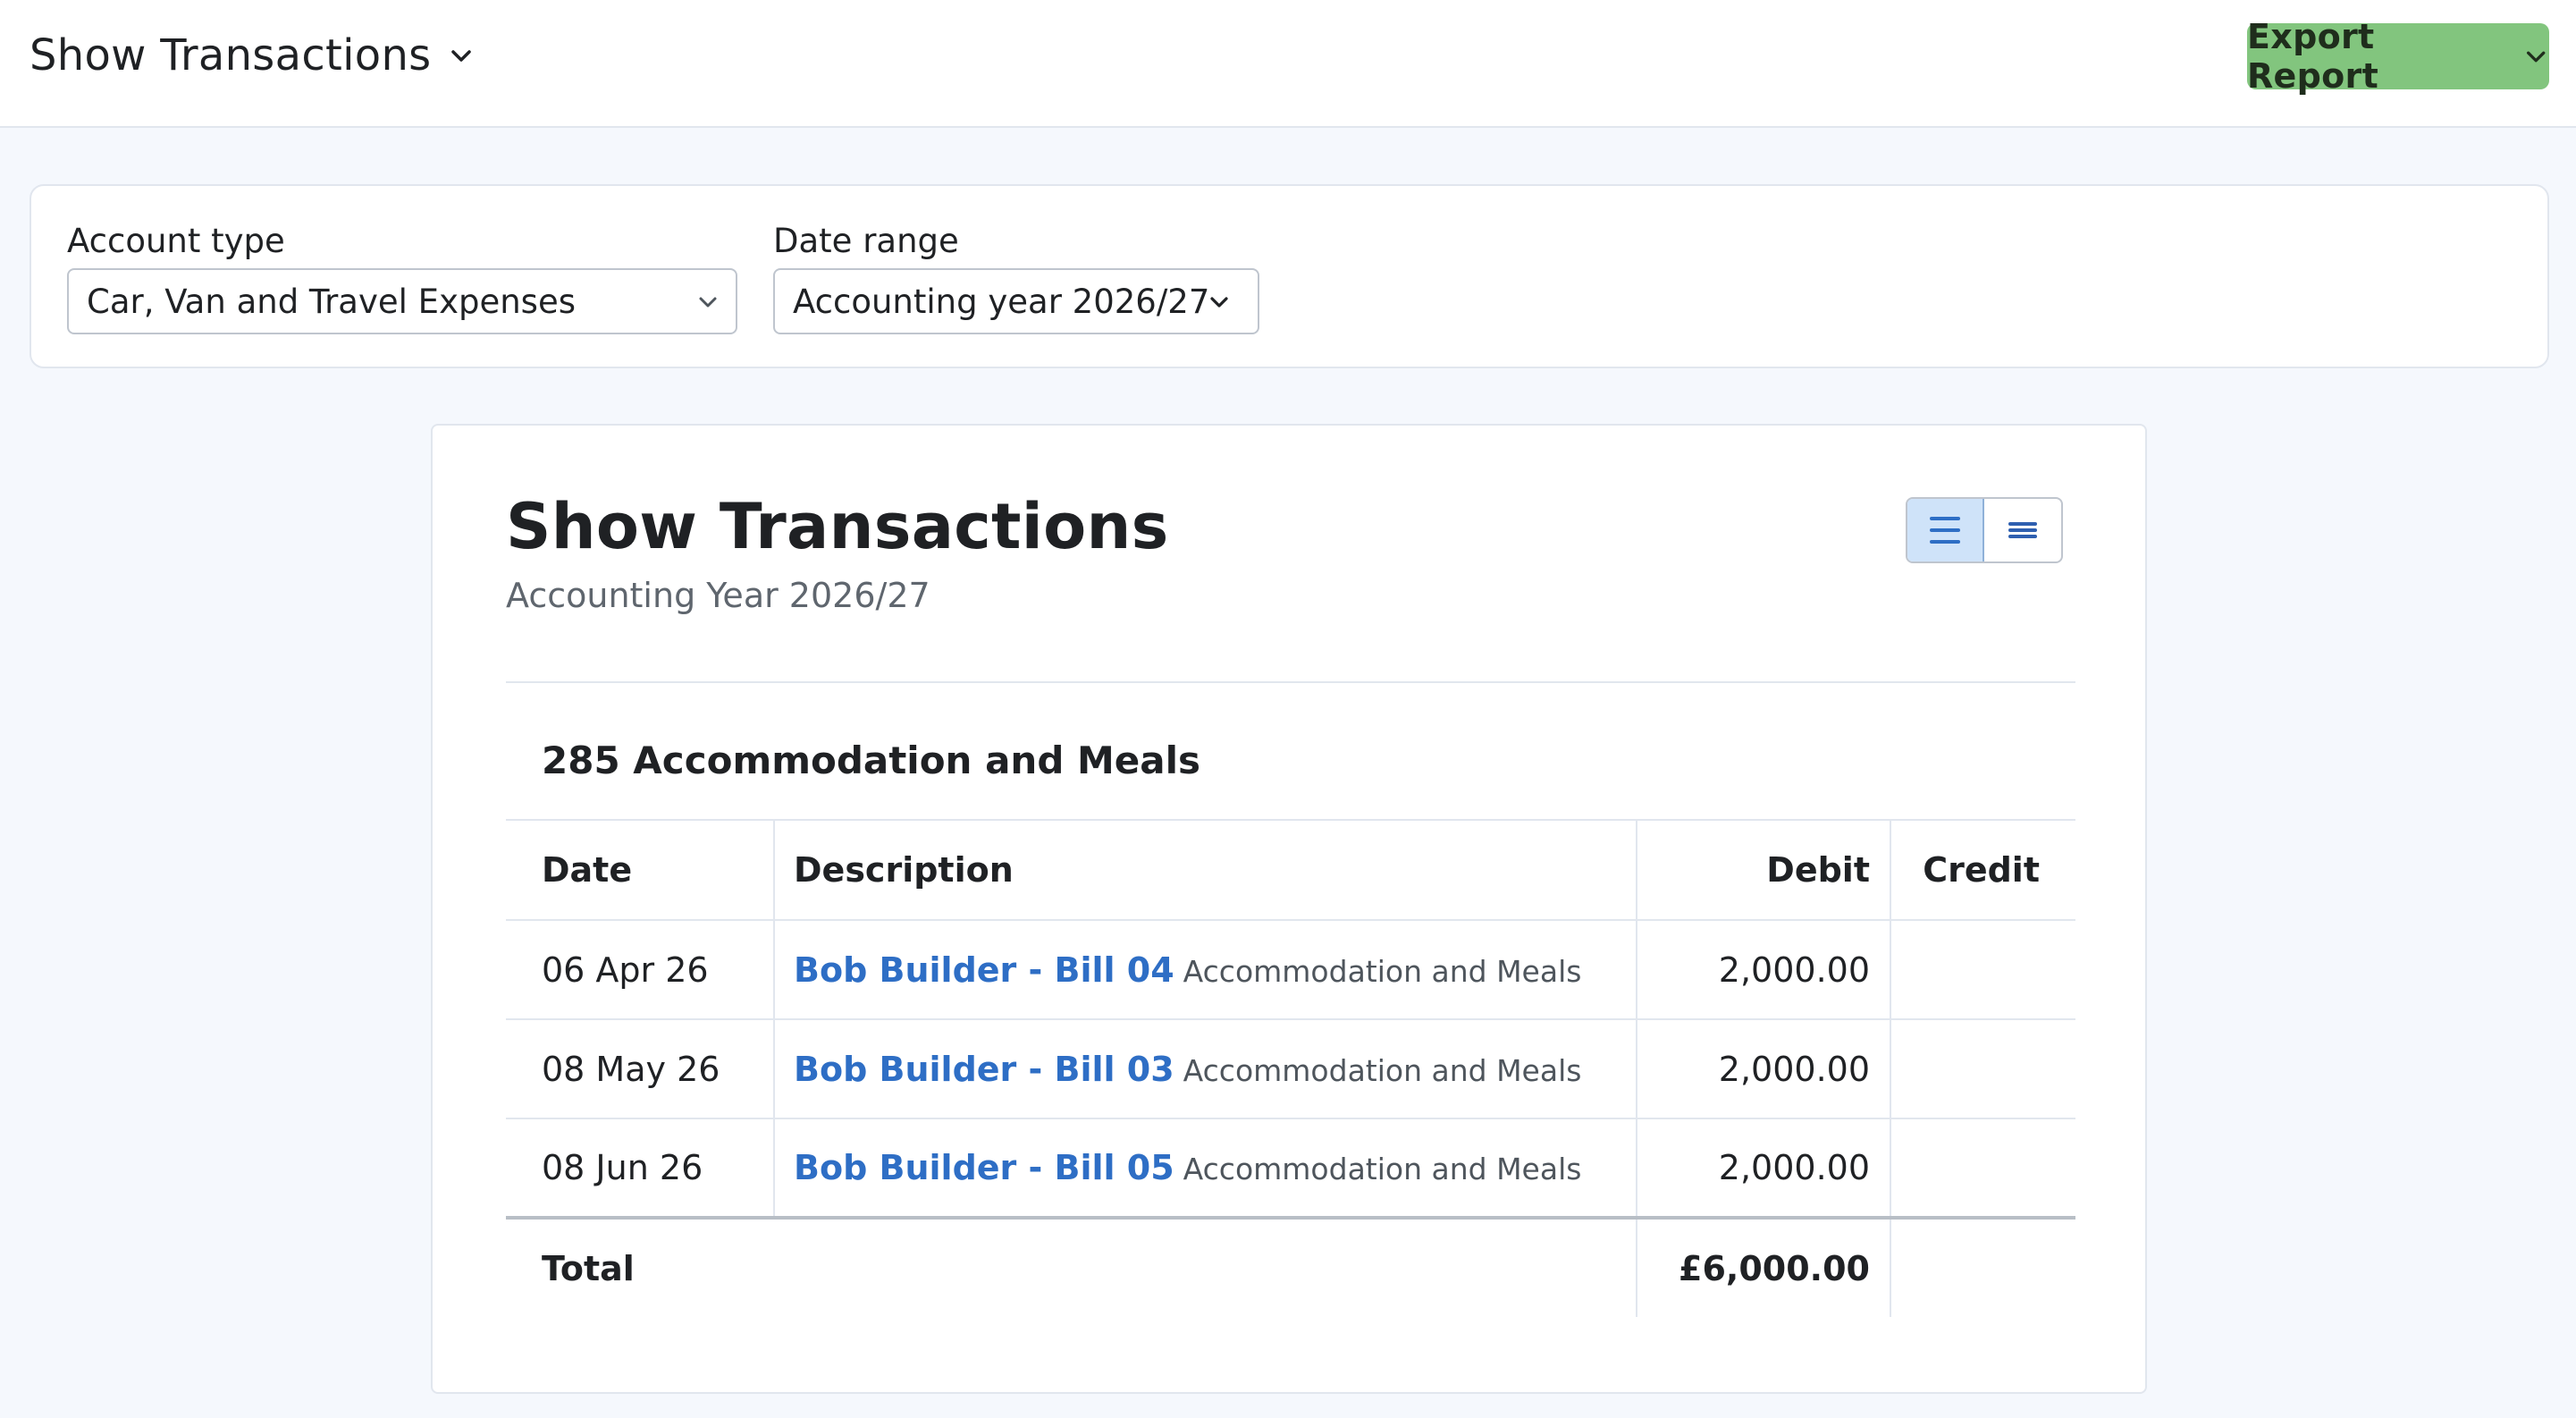 The image size is (2576, 1418). Describe the element at coordinates (2313, 56) in the screenshot. I see `export-report-label: Export Report` at that location.